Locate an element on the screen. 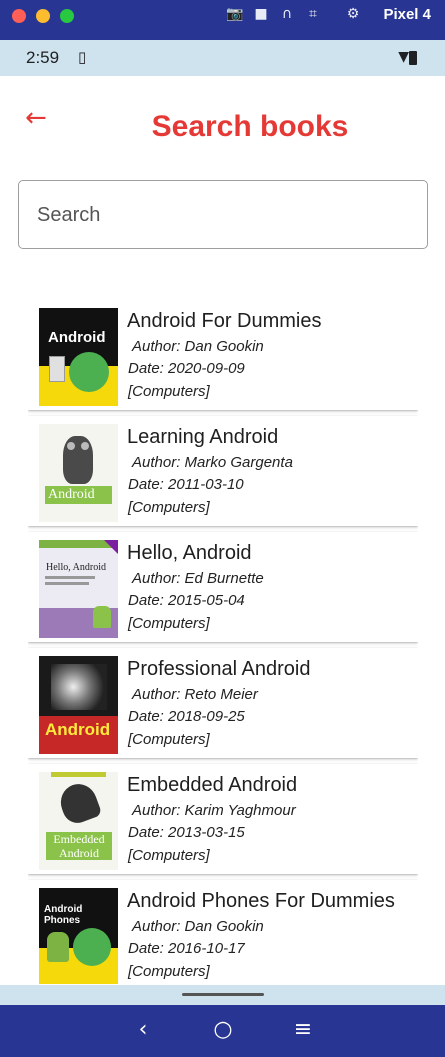  search-field is located at coordinates (223, 214).